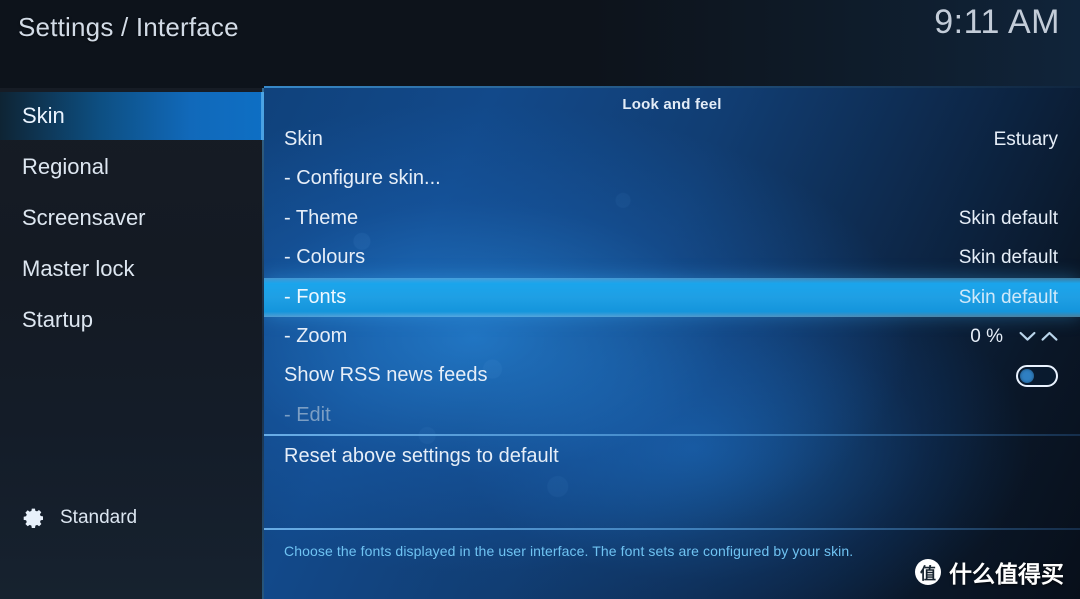 The image size is (1080, 599). What do you see at coordinates (57, 319) in the screenshot?
I see `sidebar-item-label: Startup` at bounding box center [57, 319].